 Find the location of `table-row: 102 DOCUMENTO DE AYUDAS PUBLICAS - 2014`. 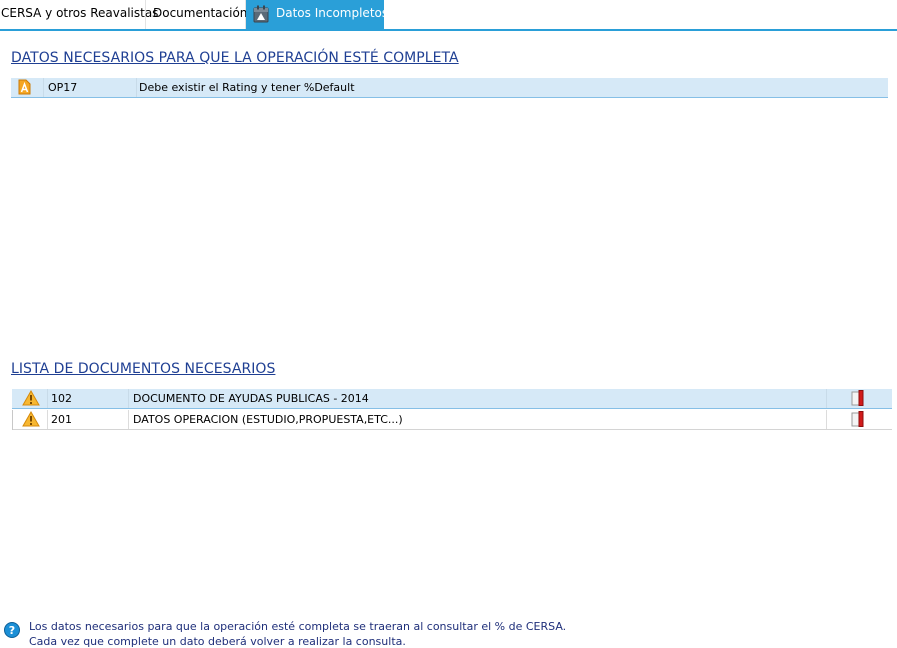

table-row: 102 DOCUMENTO DE AYUDAS PUBLICAS - 2014 is located at coordinates (452, 399).